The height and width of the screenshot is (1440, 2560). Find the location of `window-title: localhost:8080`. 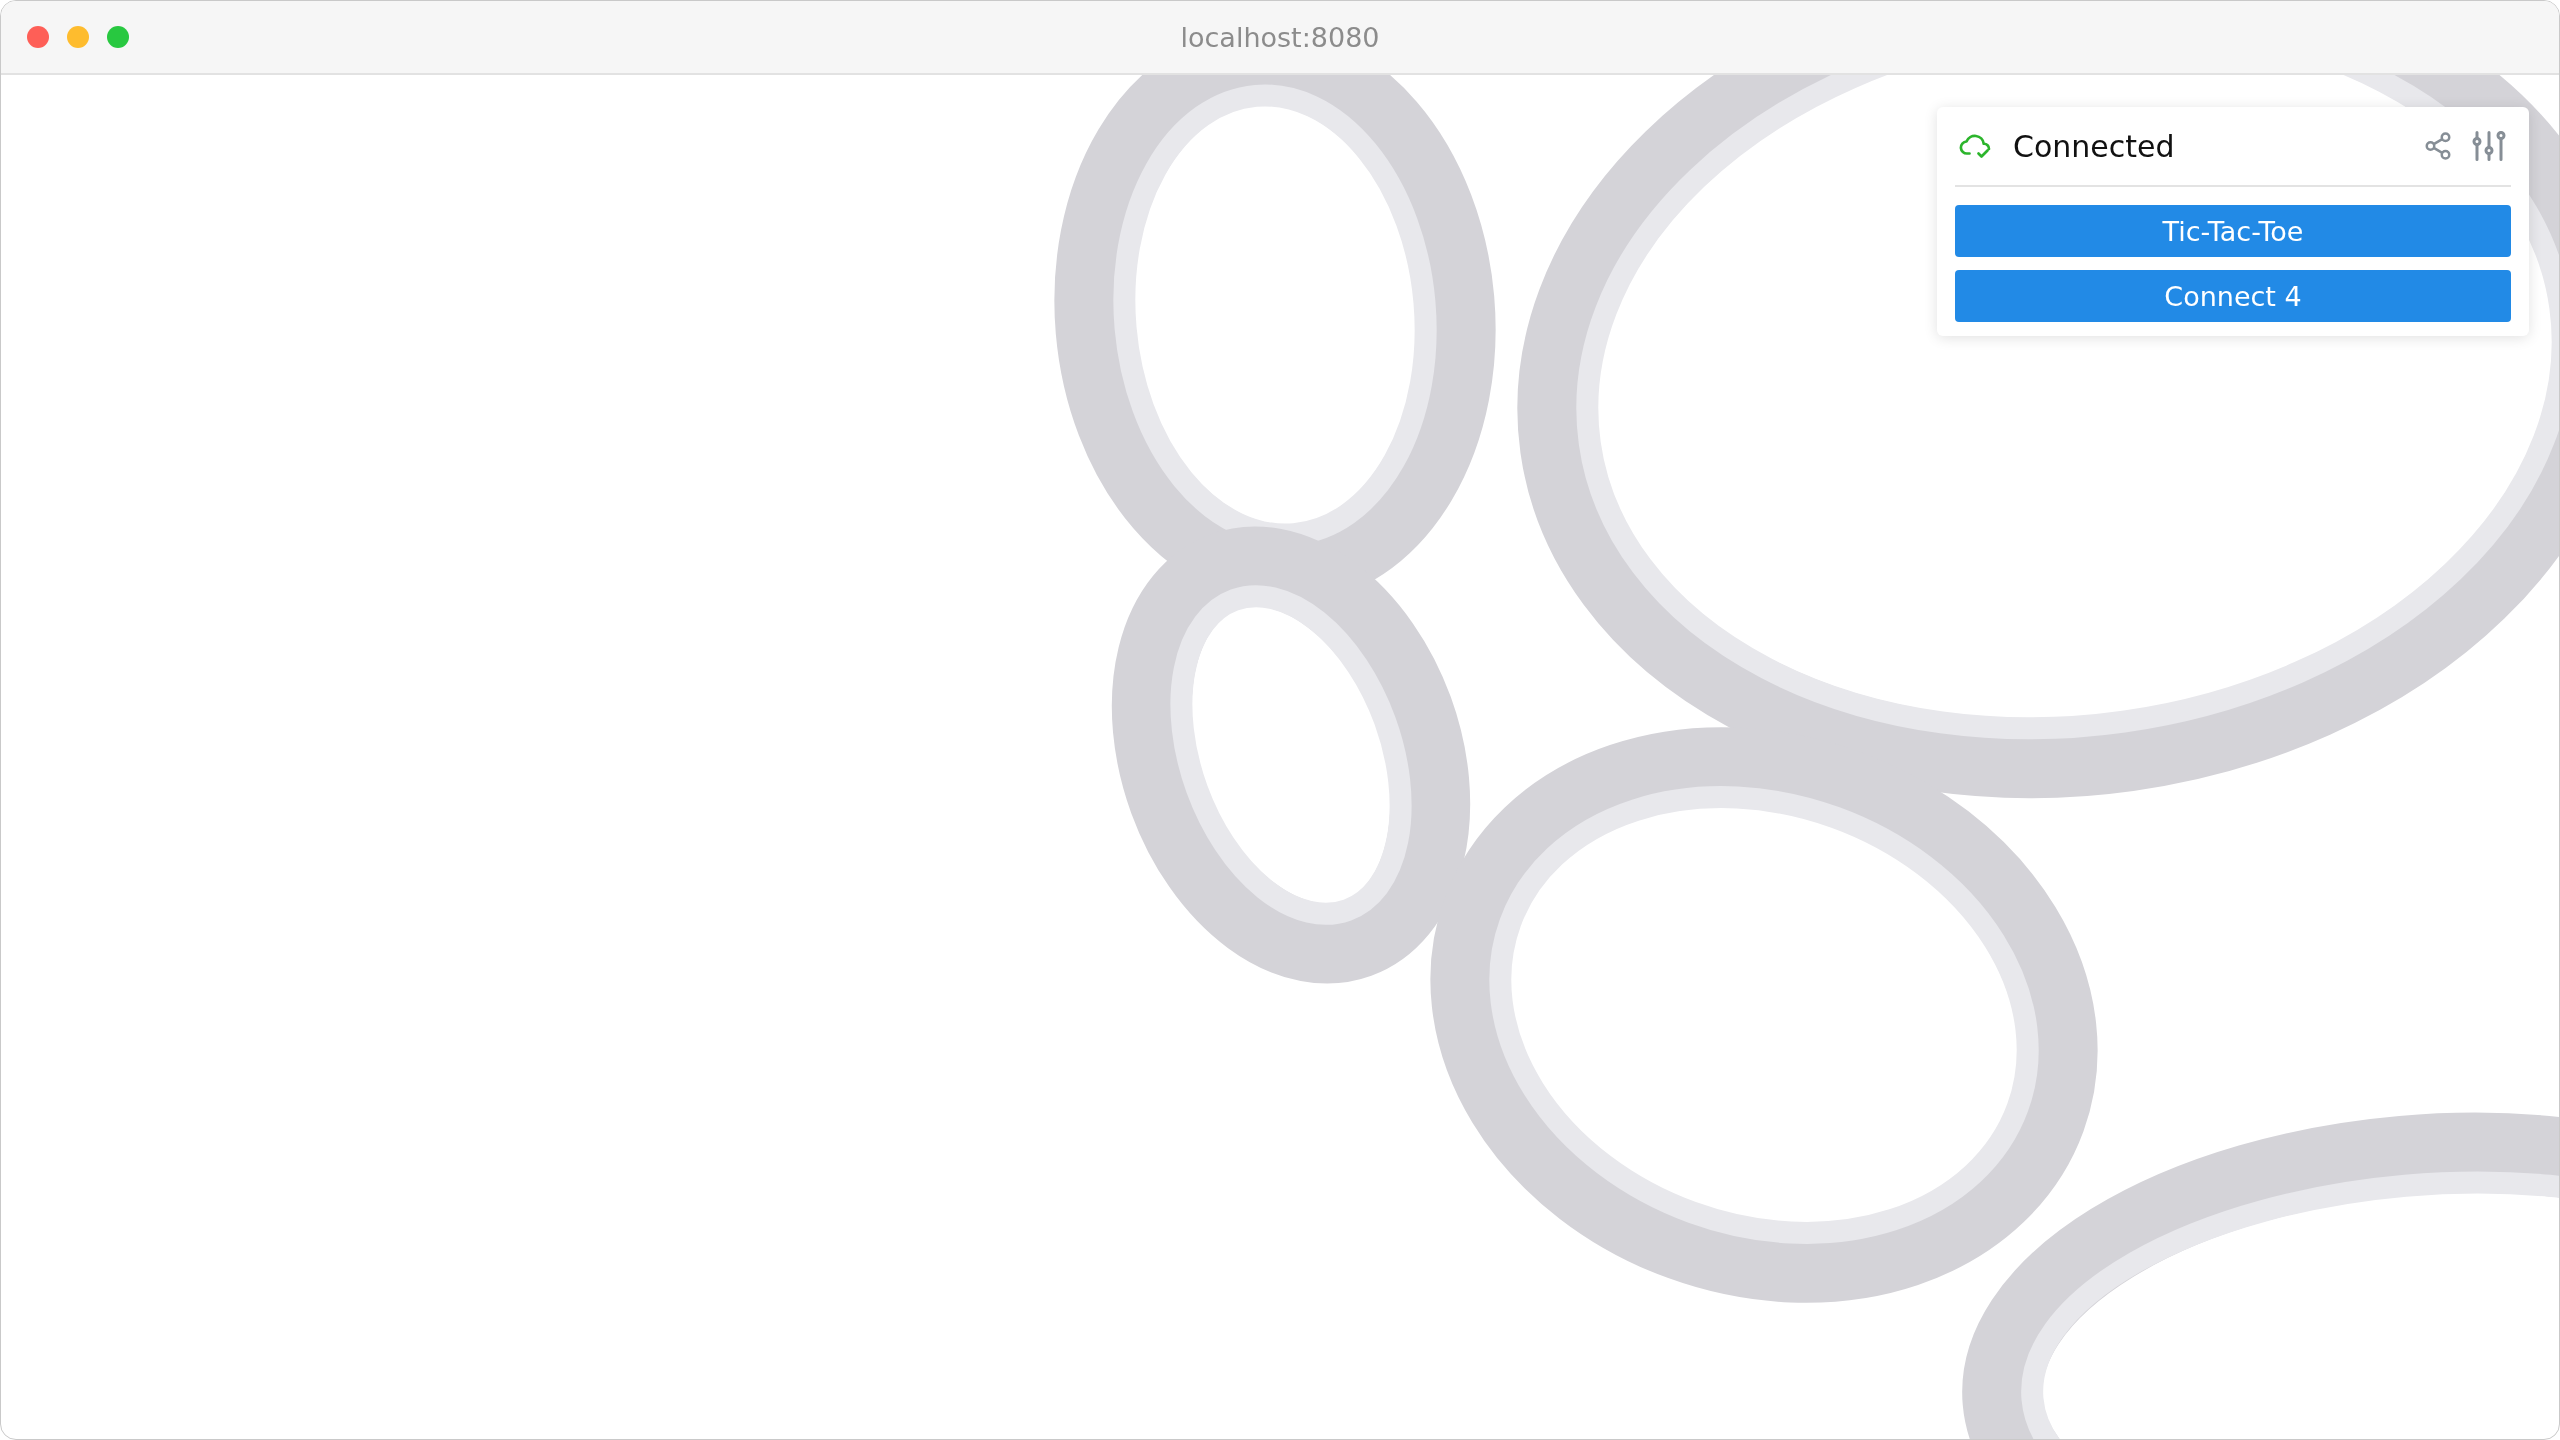

window-title: localhost:8080 is located at coordinates (1280, 37).